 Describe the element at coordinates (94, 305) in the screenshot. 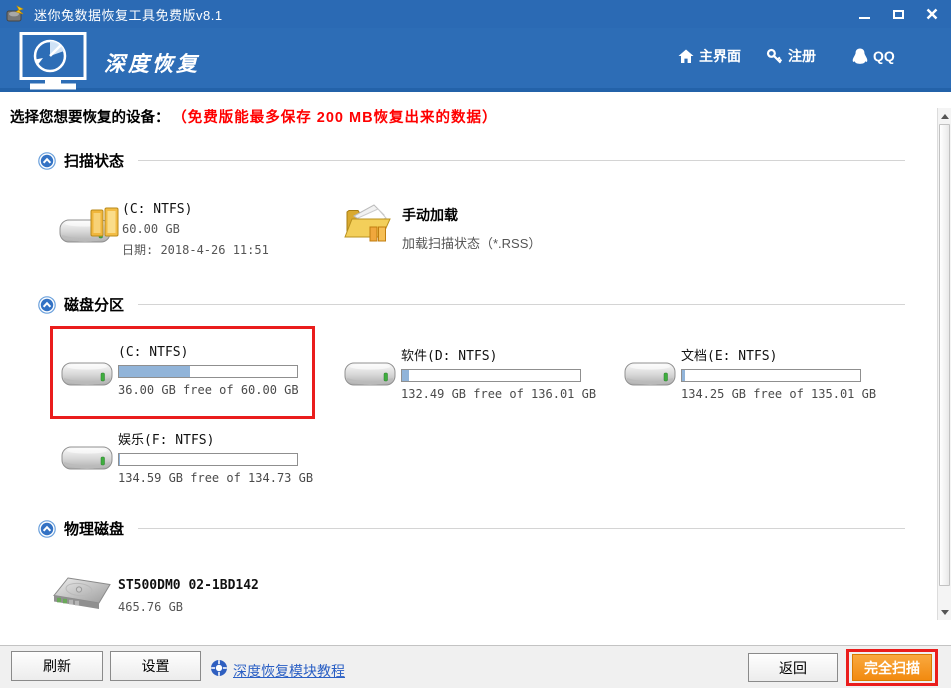

I see `section-title: 磁盘分区` at that location.